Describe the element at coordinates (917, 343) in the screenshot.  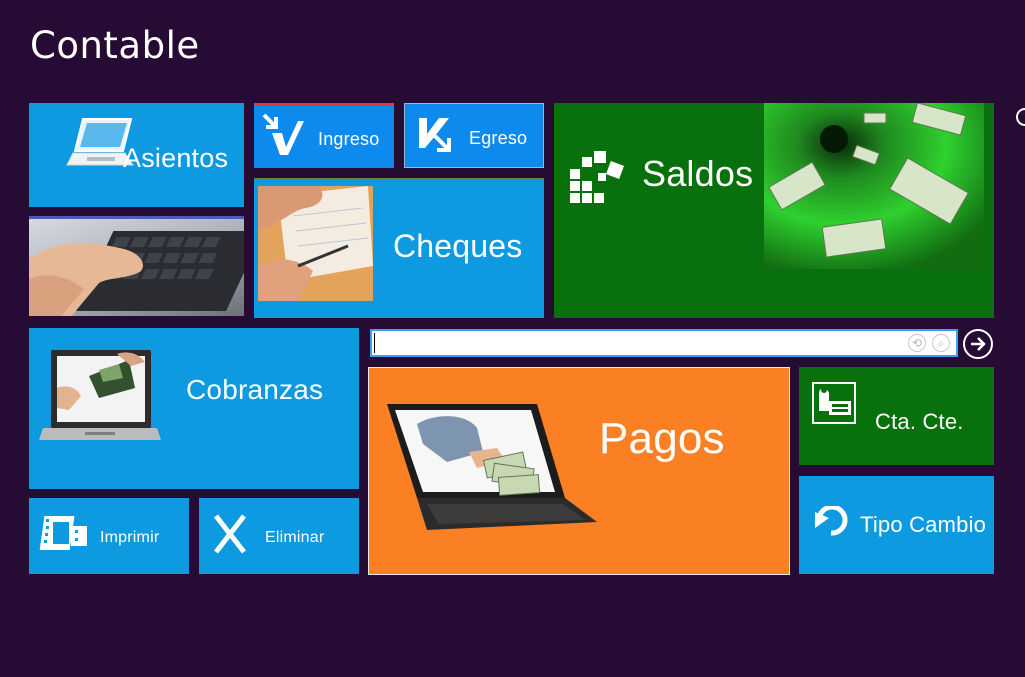
I see `clear-icon: ⟲` at that location.